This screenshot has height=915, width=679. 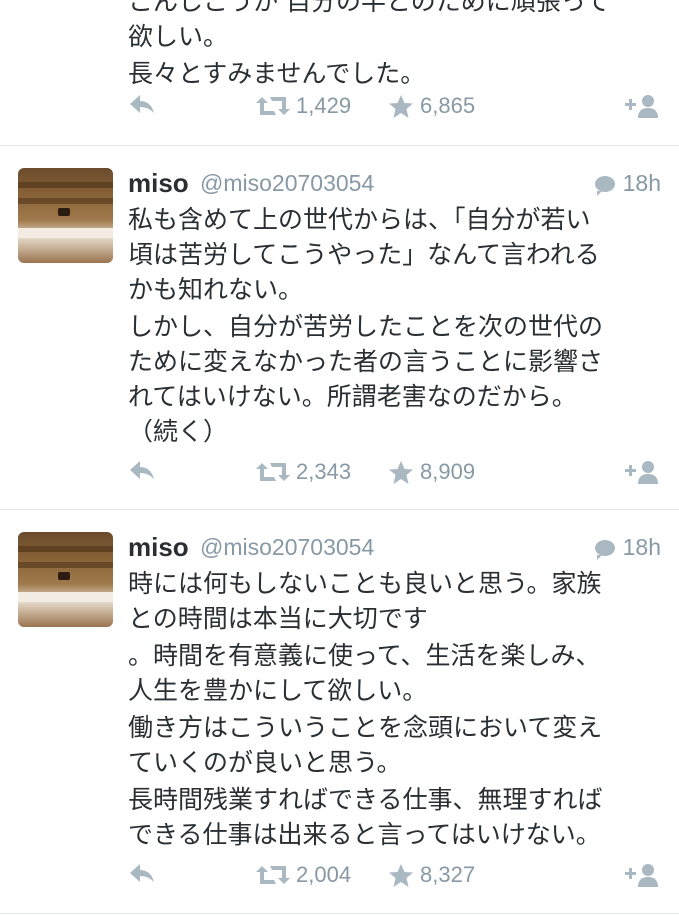 What do you see at coordinates (365, 727) in the screenshot?
I see `tweet-line: 働き方はこういうことを念頭において変え` at bounding box center [365, 727].